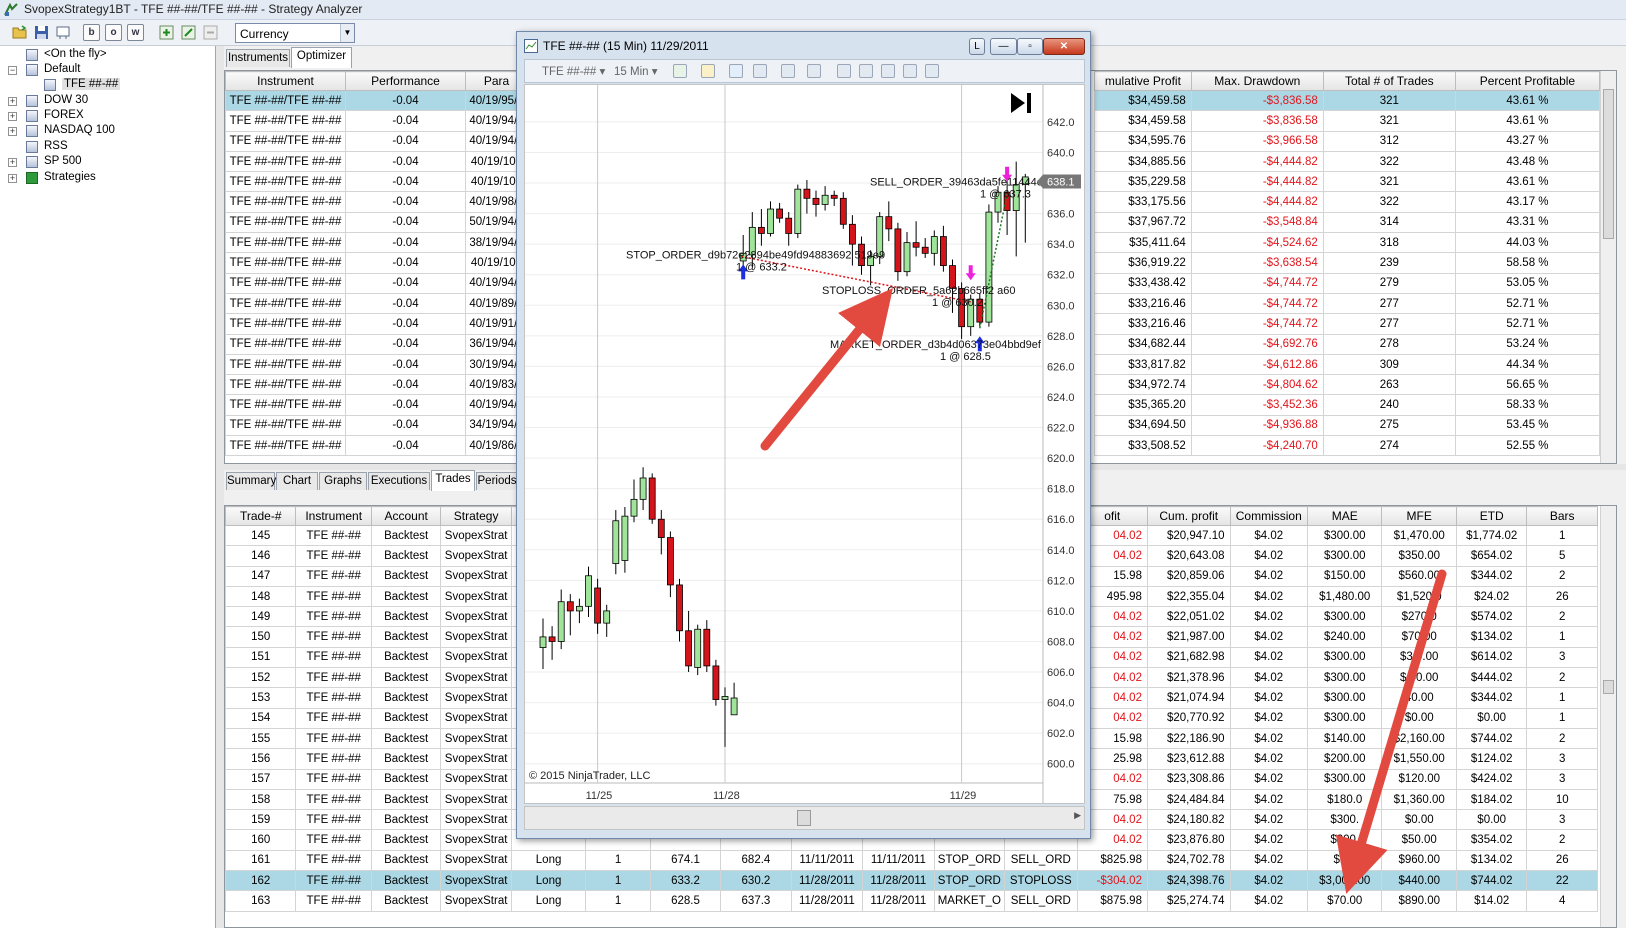  I want to click on trade-number-cell: 153, so click(261, 698).